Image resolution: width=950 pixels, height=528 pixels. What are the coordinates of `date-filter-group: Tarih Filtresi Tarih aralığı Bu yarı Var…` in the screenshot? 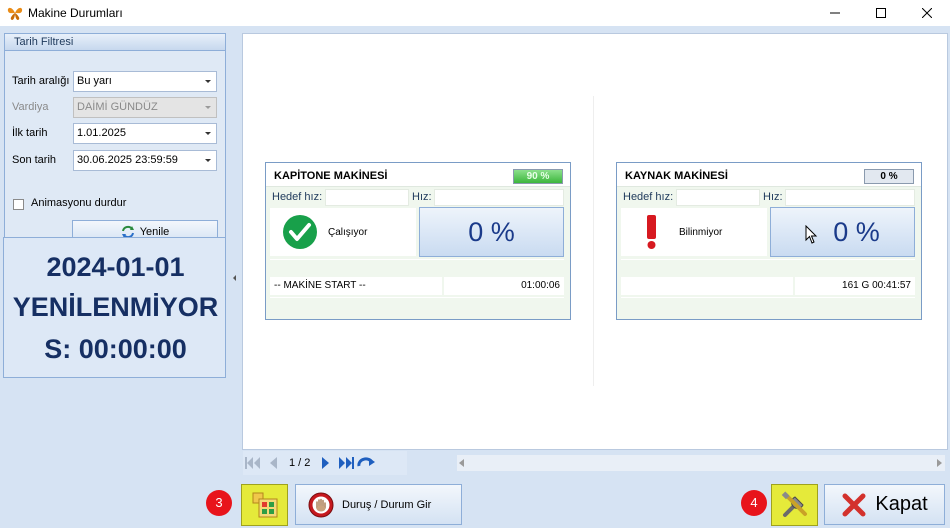 It's located at (115, 145).